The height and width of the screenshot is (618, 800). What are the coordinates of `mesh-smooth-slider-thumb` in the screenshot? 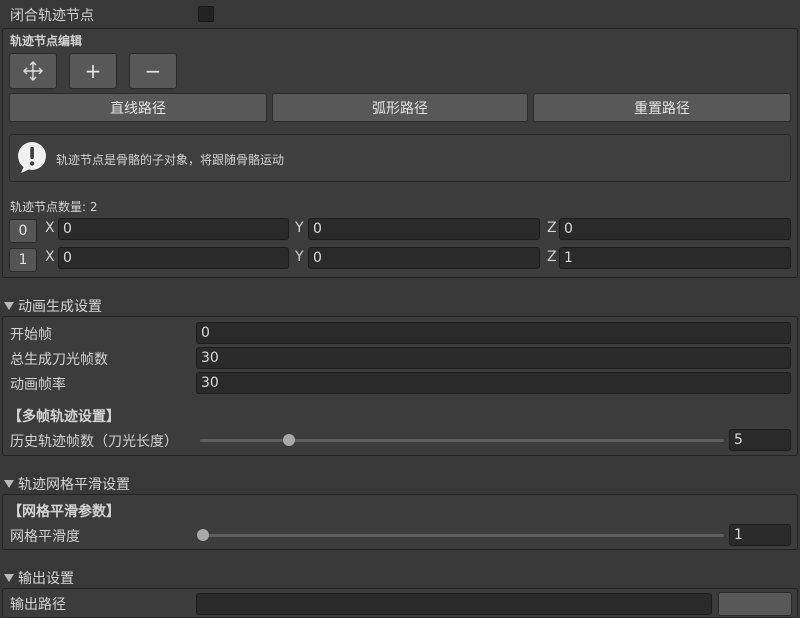 It's located at (203, 535).